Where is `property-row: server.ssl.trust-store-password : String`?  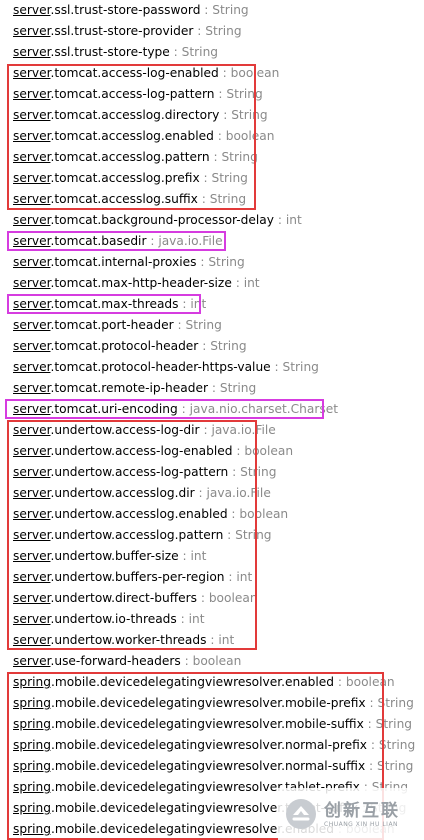 property-row: server.ssl.trust-store-password : String is located at coordinates (212, 10).